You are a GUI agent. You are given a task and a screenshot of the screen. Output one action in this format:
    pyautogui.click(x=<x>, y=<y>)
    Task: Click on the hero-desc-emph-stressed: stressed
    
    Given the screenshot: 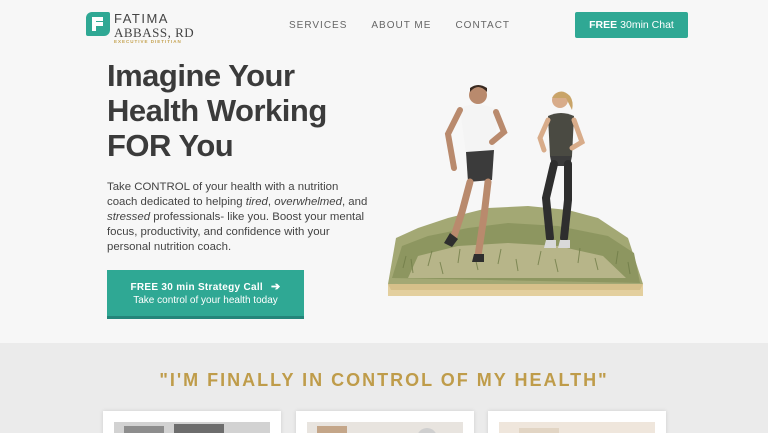 What is the action you would take?
    pyautogui.click(x=129, y=217)
    